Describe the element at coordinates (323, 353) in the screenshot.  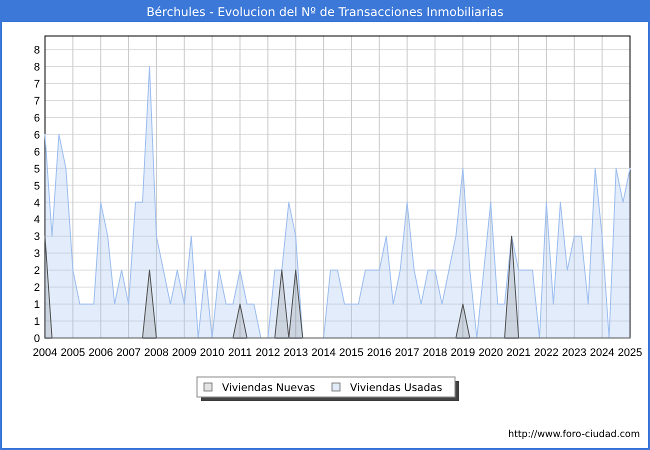
I see `x-tick-label: 2014` at that location.